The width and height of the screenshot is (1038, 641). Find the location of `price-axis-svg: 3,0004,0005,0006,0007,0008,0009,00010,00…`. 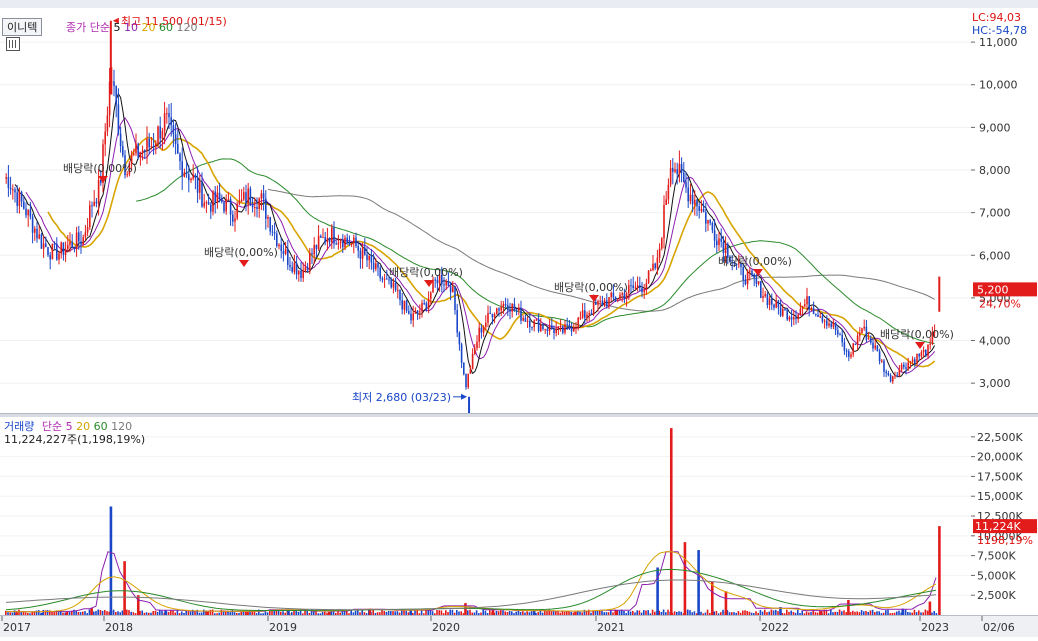

price-axis-svg: 3,0004,0005,0006,0007,0008,0009,00010,00… is located at coordinates (1004, 213).